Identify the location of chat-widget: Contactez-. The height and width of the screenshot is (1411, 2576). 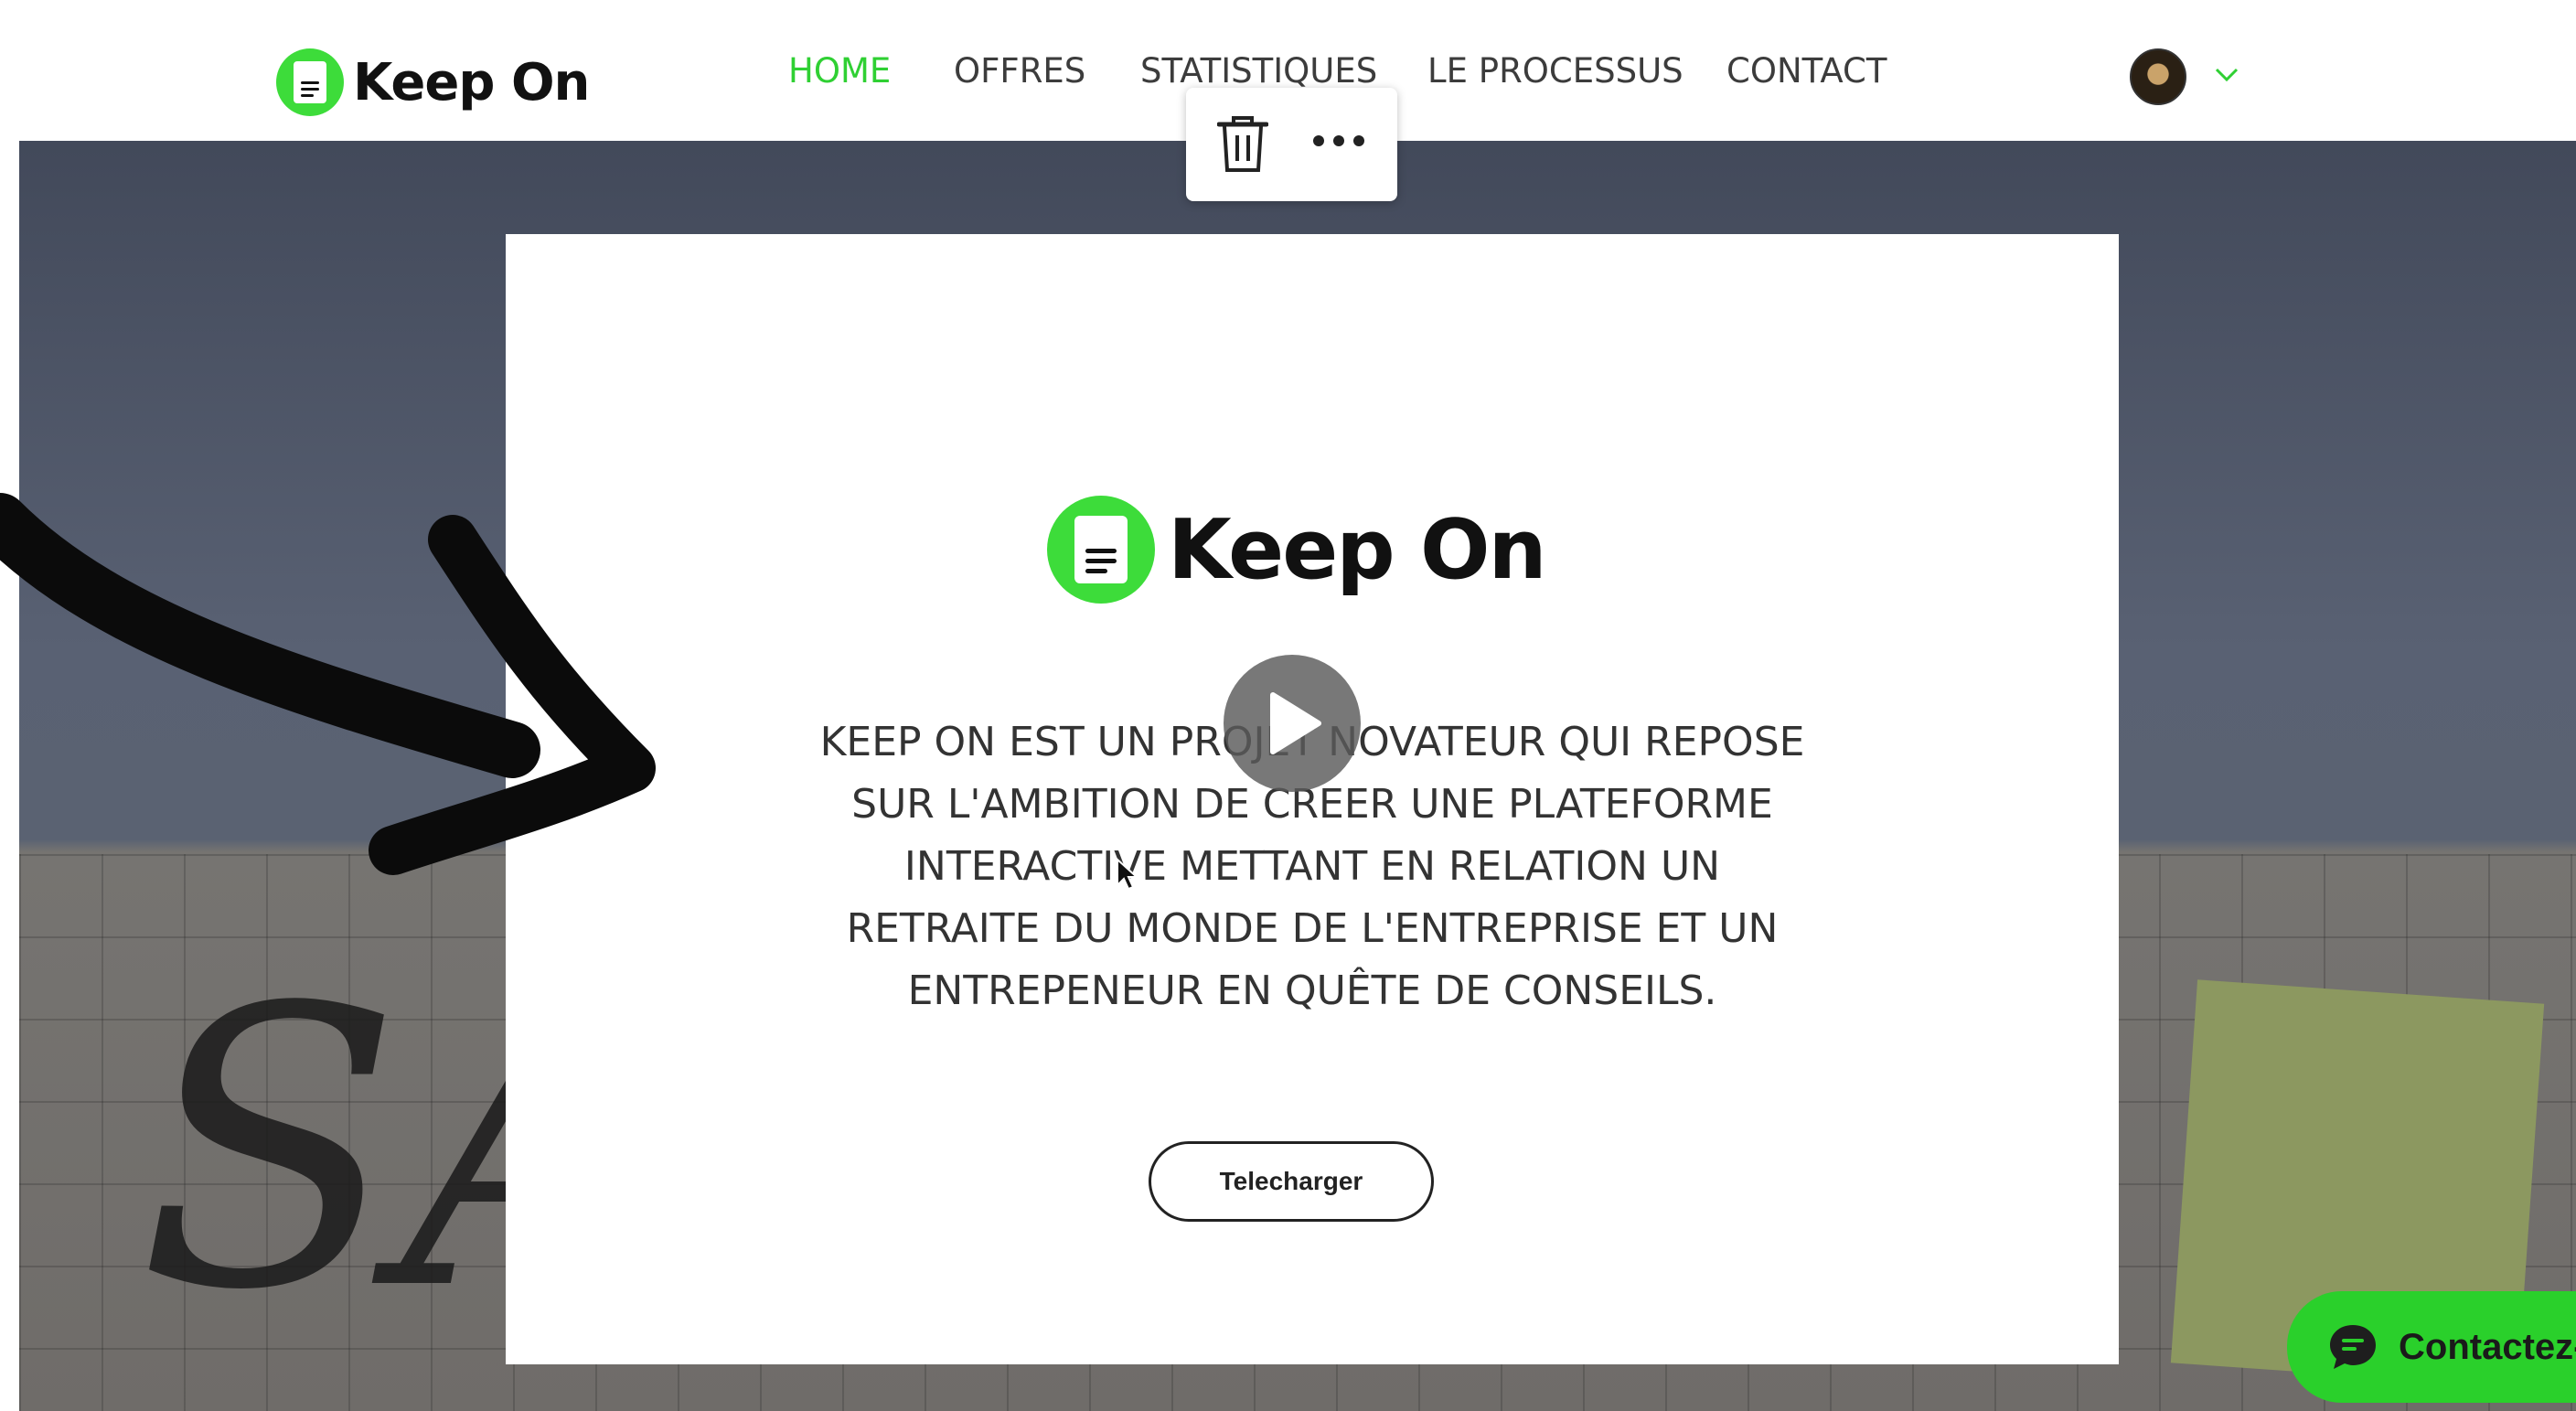
(2431, 1347).